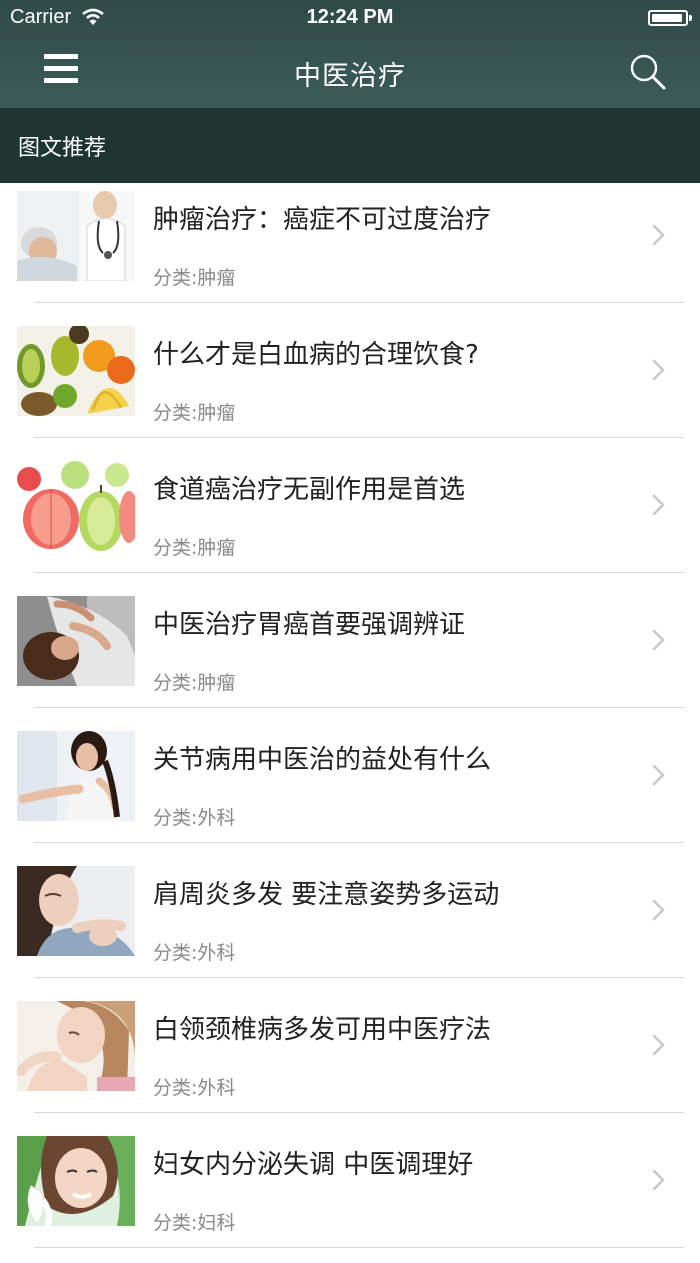 The image size is (700, 1263). What do you see at coordinates (350, 1195) in the screenshot?
I see `list-item: 妇女内分泌失调 中医调理好分类:妇科` at bounding box center [350, 1195].